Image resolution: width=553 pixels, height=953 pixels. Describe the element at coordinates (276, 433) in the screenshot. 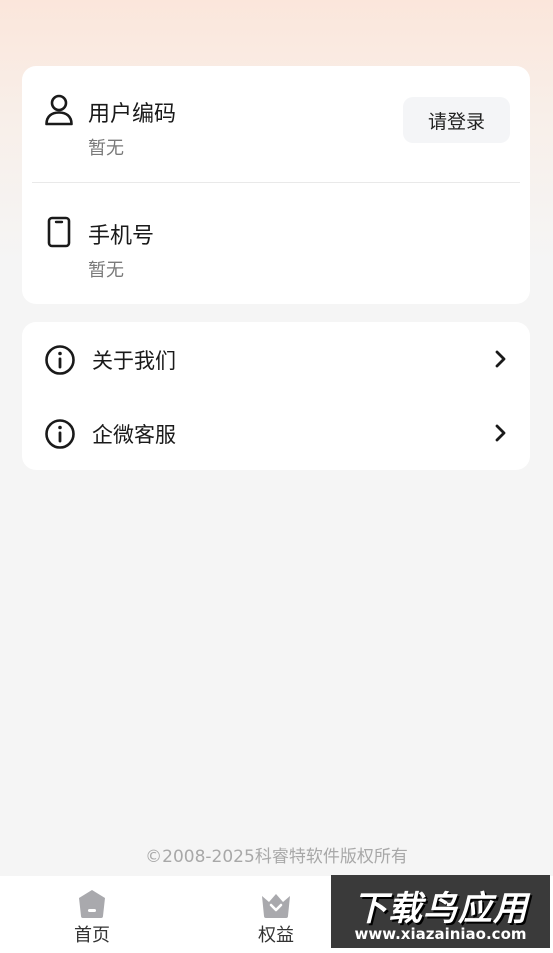

I see `menu-item-wecom-service: 企微客服` at that location.